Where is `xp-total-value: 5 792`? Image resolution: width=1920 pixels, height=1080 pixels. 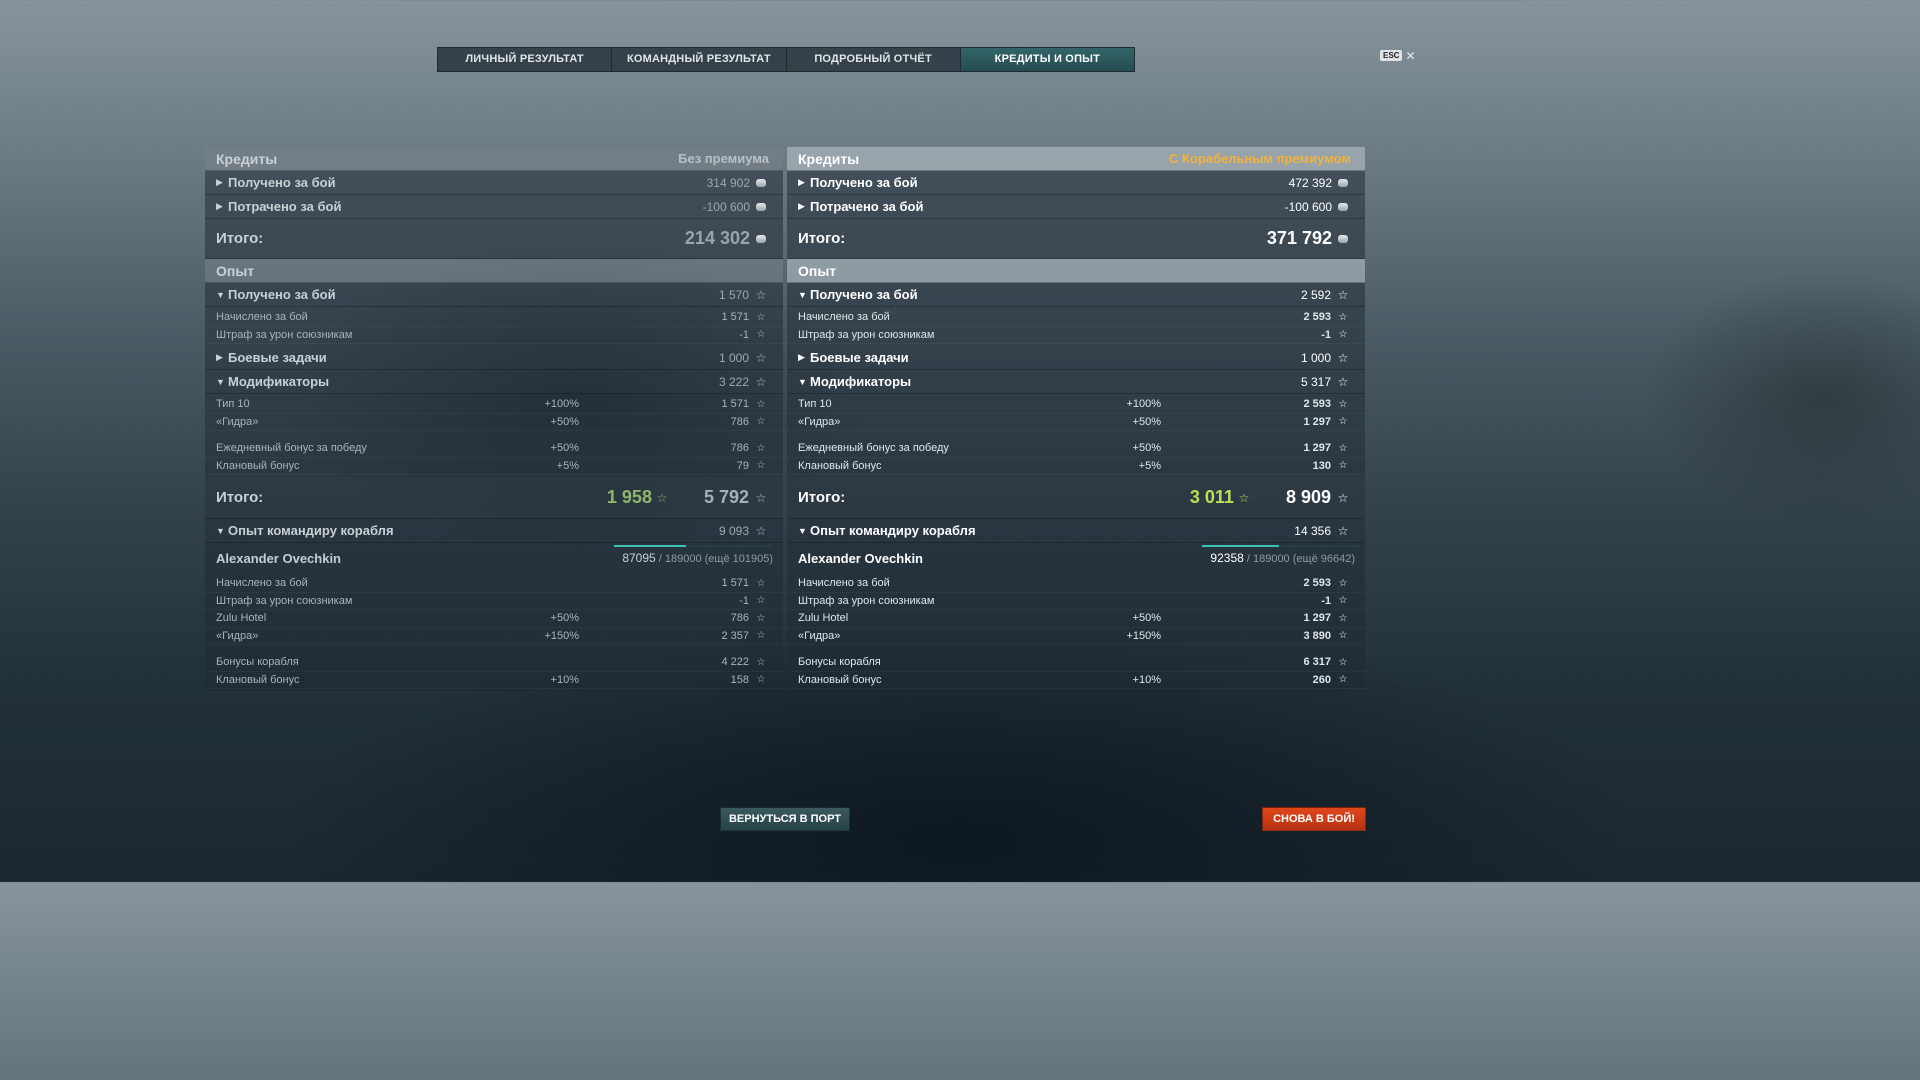 xp-total-value: 5 792 is located at coordinates (726, 497).